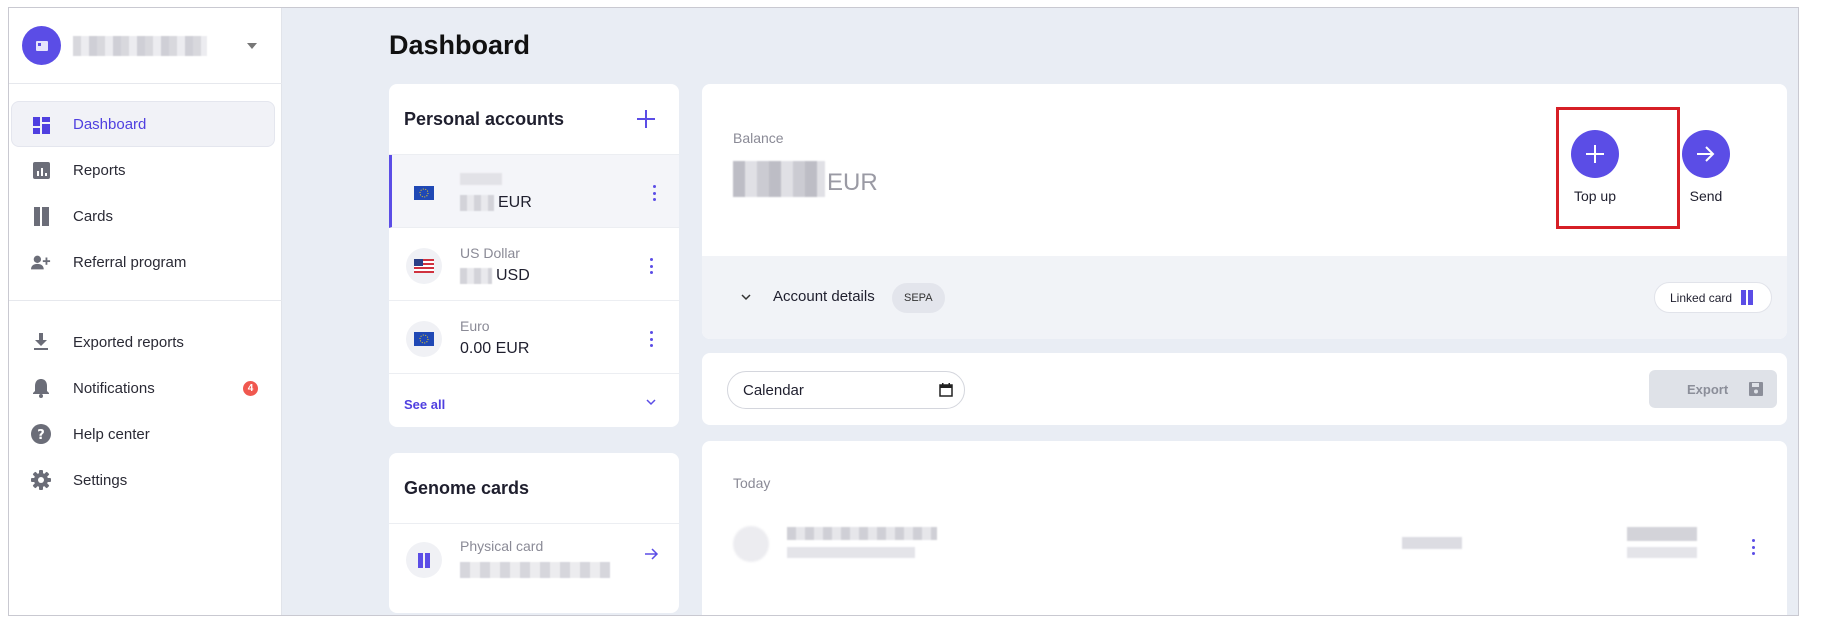 This screenshot has width=1828, height=622. Describe the element at coordinates (41, 170) in the screenshot. I see `reports-icon` at that location.